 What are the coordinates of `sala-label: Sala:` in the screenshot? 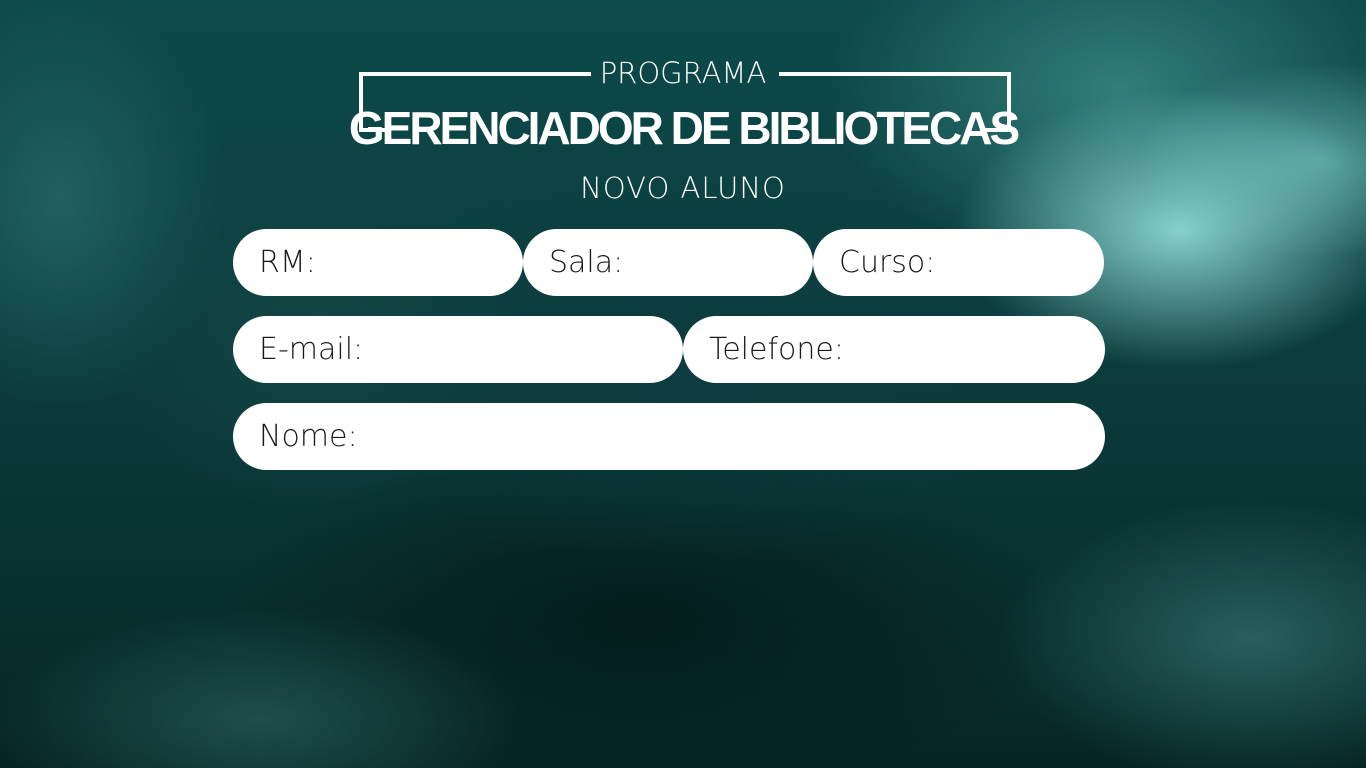 It's located at (586, 262).